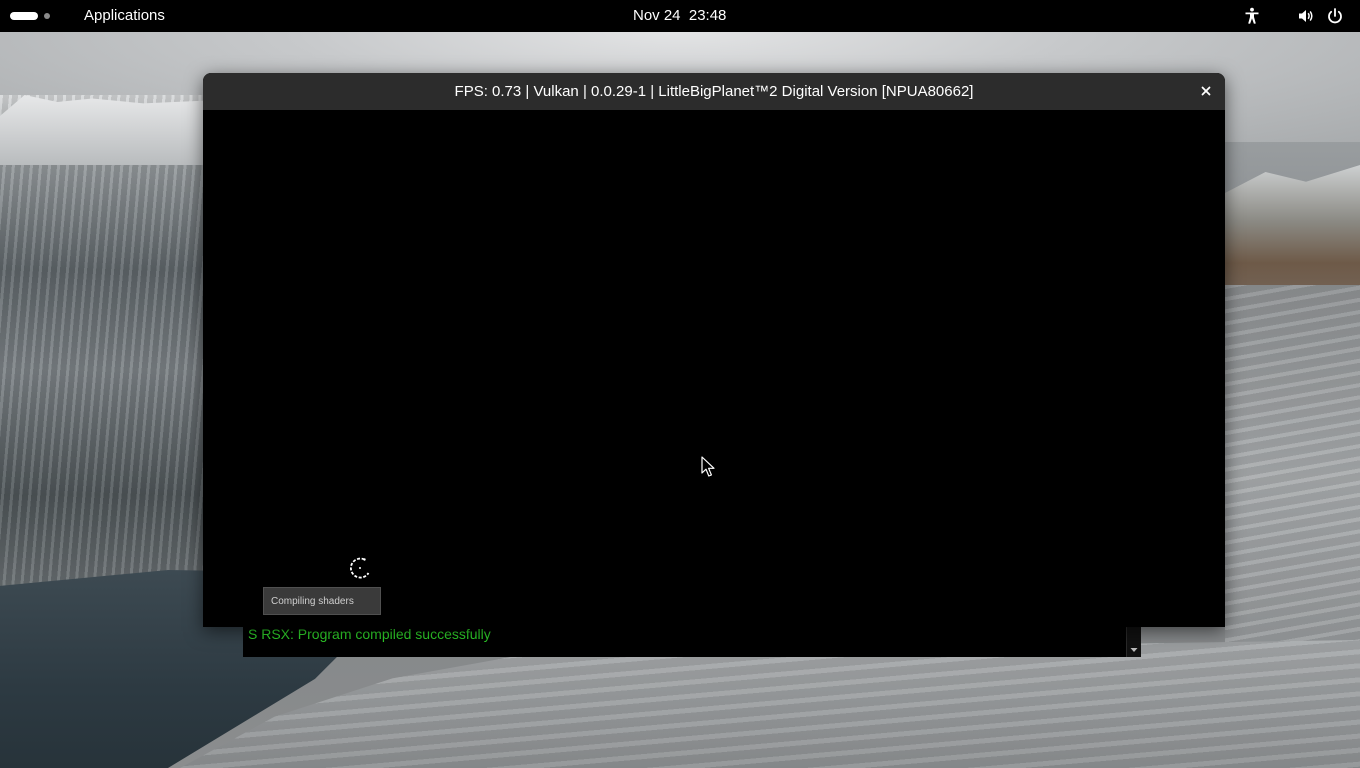  Describe the element at coordinates (1306, 16) in the screenshot. I see `volume-icon` at that location.